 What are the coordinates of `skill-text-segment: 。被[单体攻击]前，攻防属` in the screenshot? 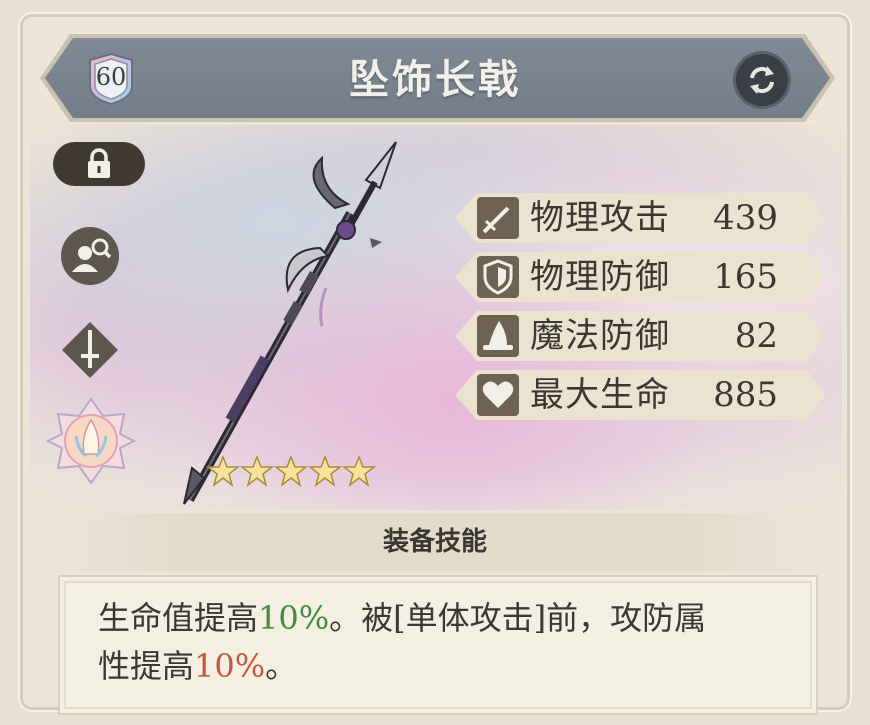 It's located at (518, 618).